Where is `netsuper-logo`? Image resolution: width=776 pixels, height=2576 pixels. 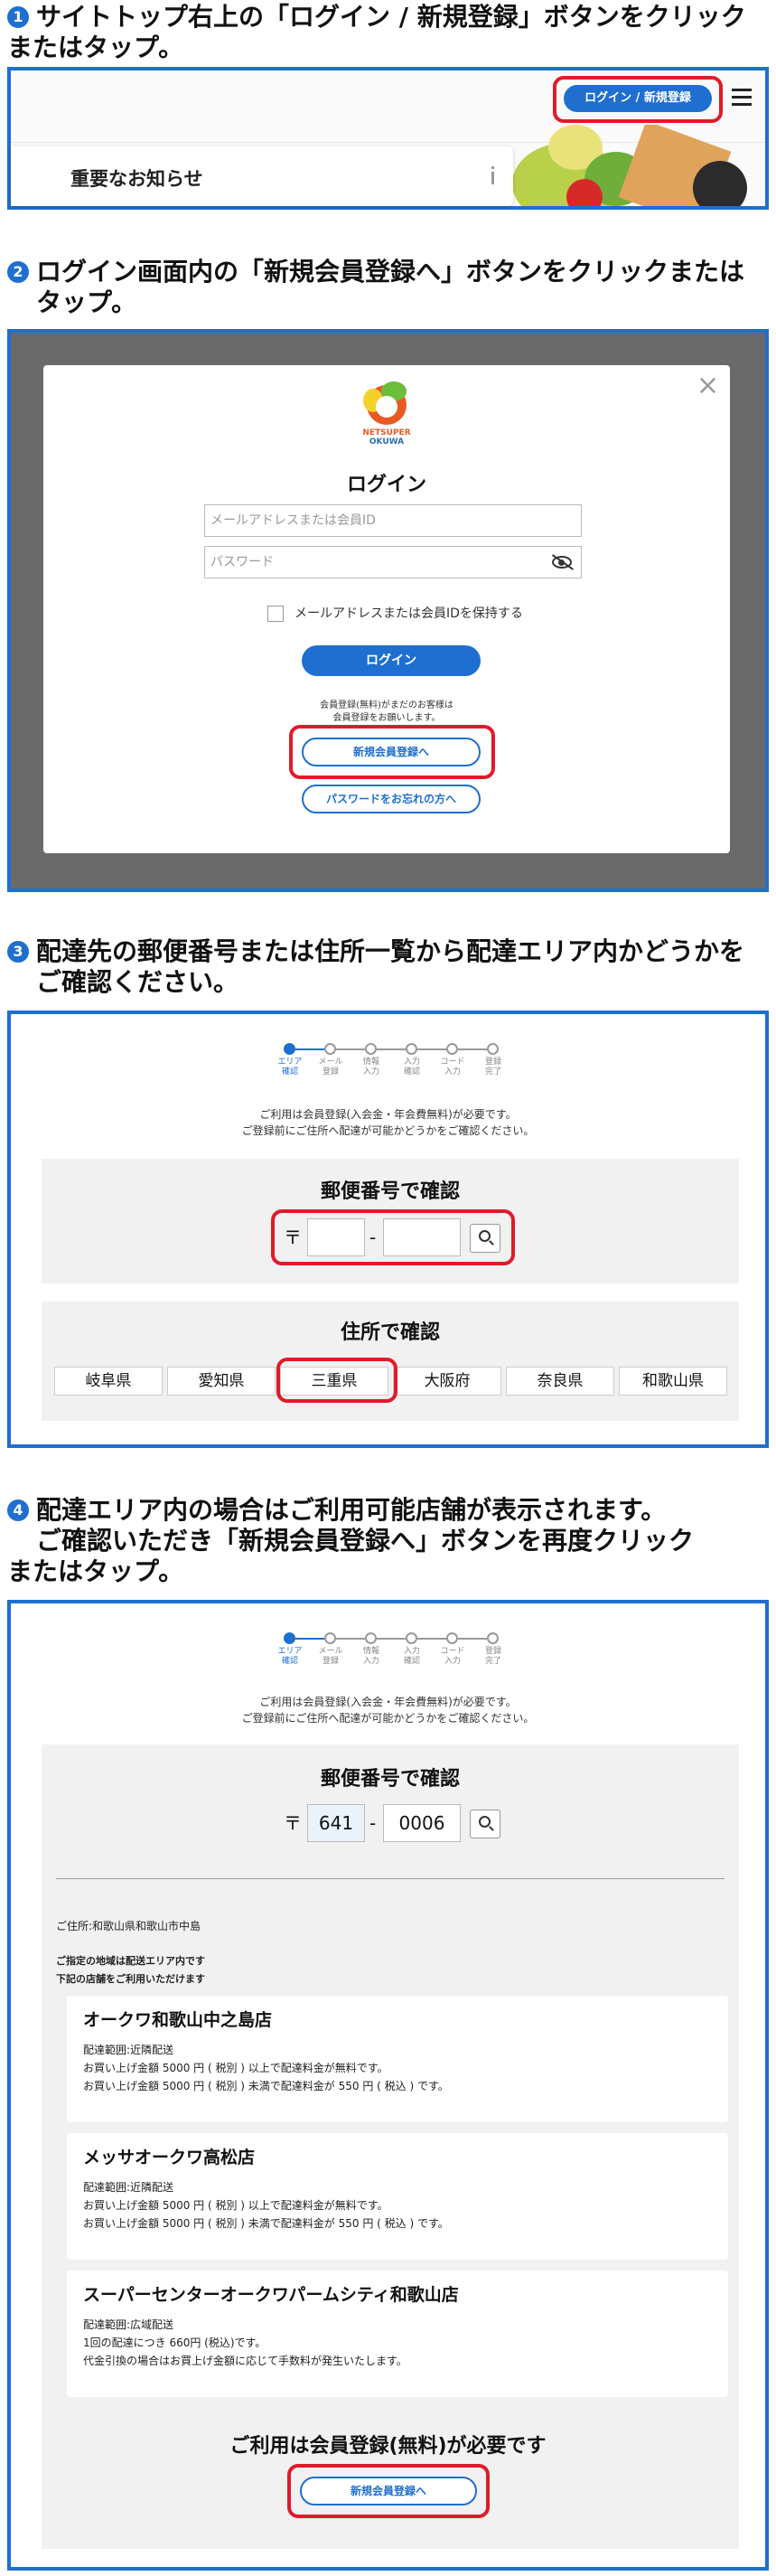 netsuper-logo is located at coordinates (386, 404).